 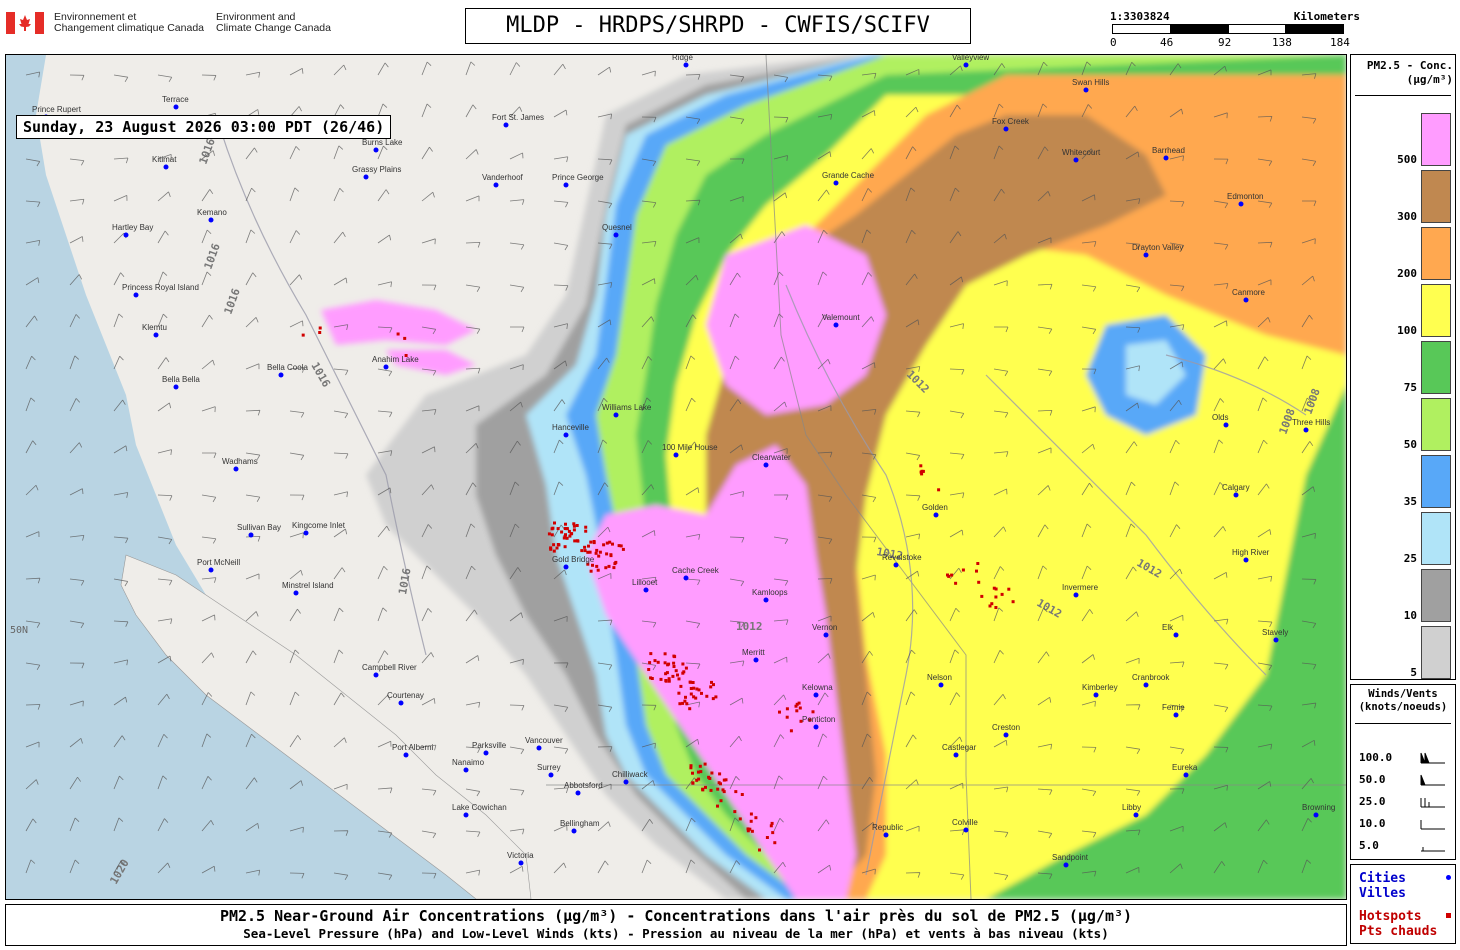 What do you see at coordinates (1403, 723) in the screenshot?
I see `legend-divider` at bounding box center [1403, 723].